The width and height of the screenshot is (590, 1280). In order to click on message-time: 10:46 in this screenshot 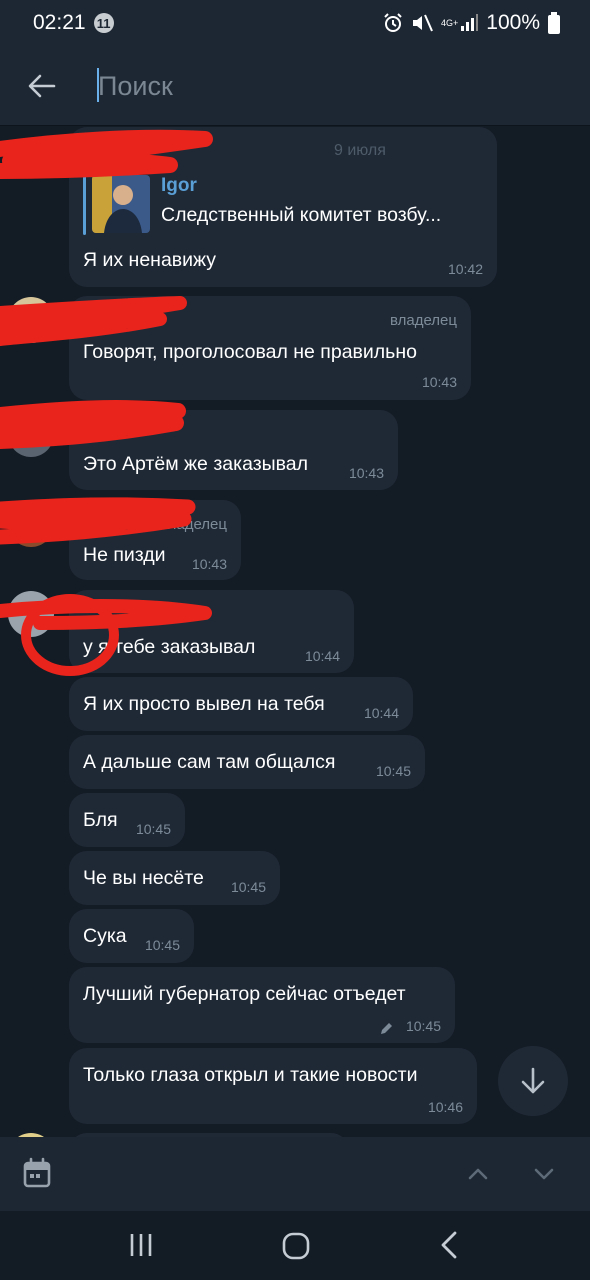, I will do `click(445, 1107)`.